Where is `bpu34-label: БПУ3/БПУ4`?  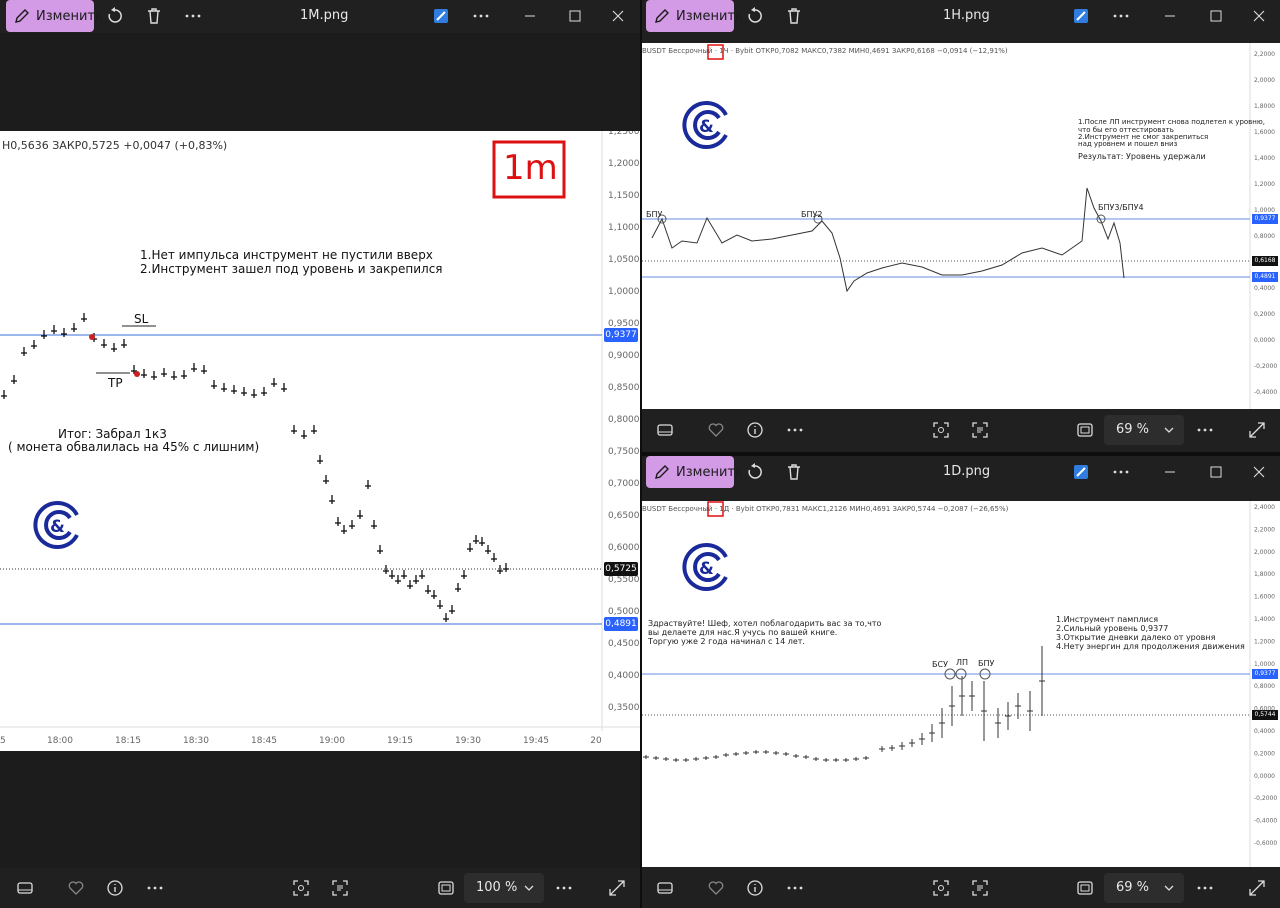
bpu34-label: БПУ3/БПУ4 is located at coordinates (1121, 207).